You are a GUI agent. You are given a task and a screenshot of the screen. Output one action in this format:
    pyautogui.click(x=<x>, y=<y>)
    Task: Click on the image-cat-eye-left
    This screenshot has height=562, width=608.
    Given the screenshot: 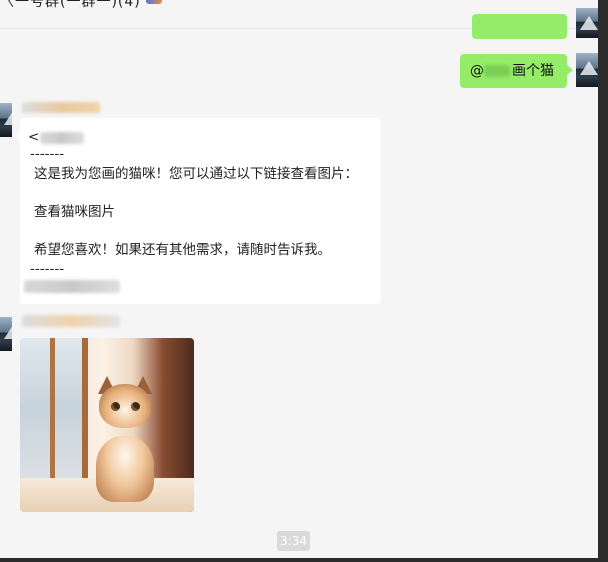 What is the action you would take?
    pyautogui.click(x=115, y=406)
    